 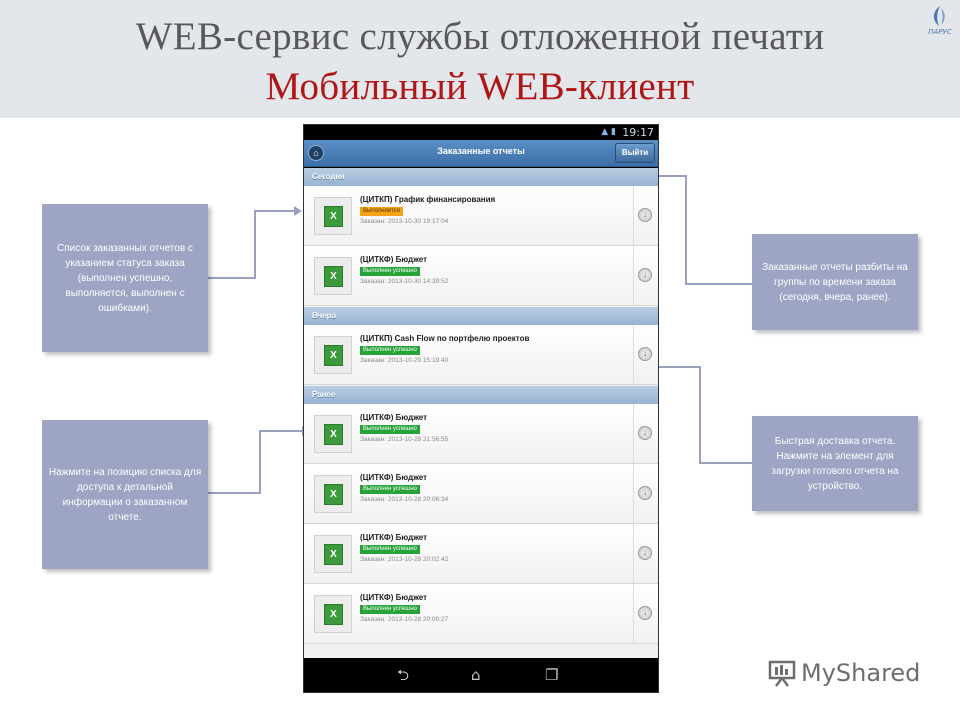 What do you see at coordinates (404, 360) in the screenshot?
I see `item-date: Заказан: 2013-10-29 15:19:40` at bounding box center [404, 360].